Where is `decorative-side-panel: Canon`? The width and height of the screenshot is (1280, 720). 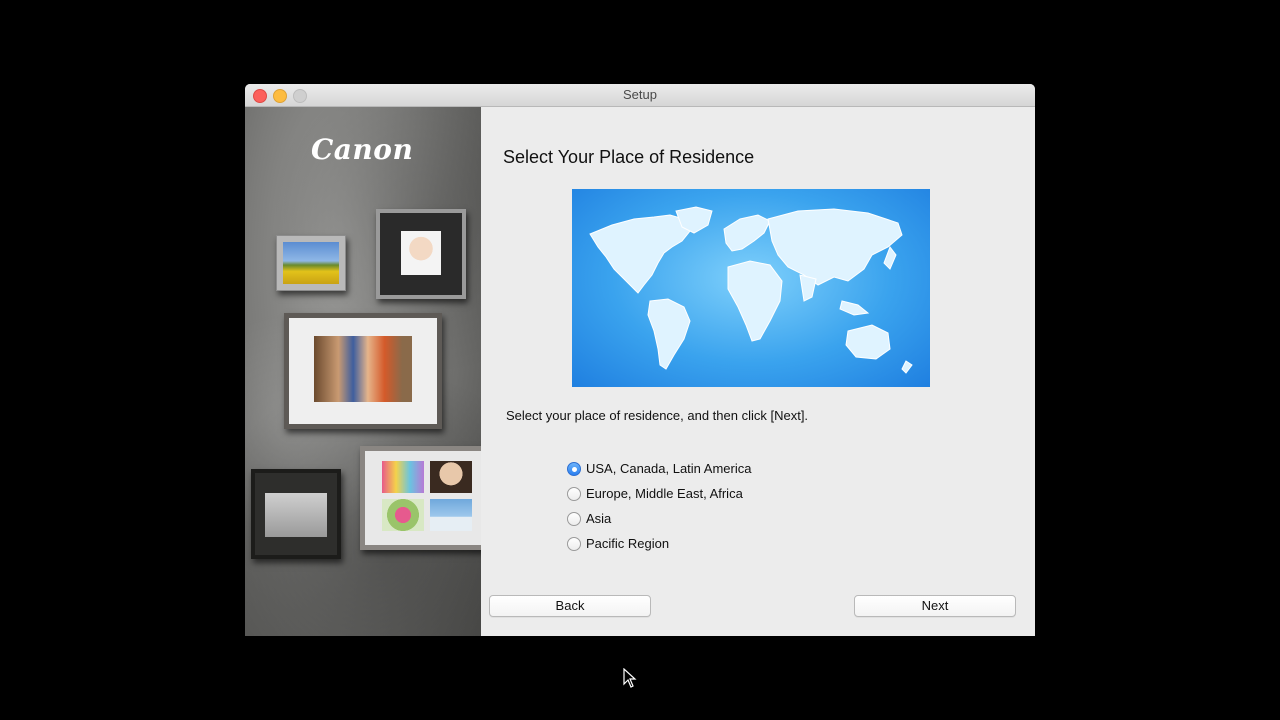 decorative-side-panel: Canon is located at coordinates (363, 371).